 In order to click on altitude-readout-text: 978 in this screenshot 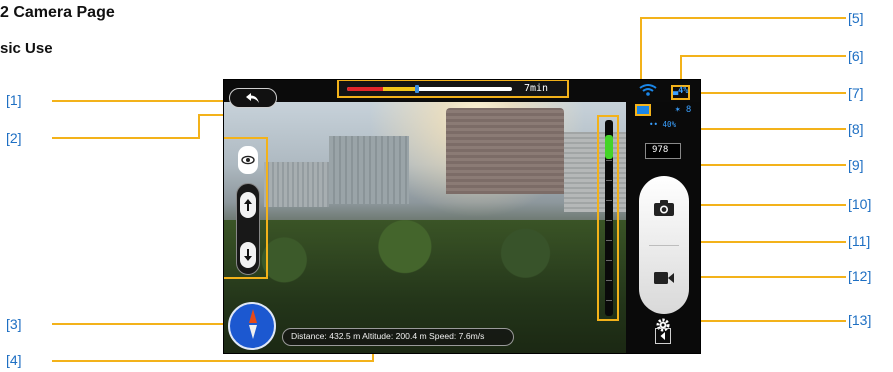, I will do `click(660, 150)`.